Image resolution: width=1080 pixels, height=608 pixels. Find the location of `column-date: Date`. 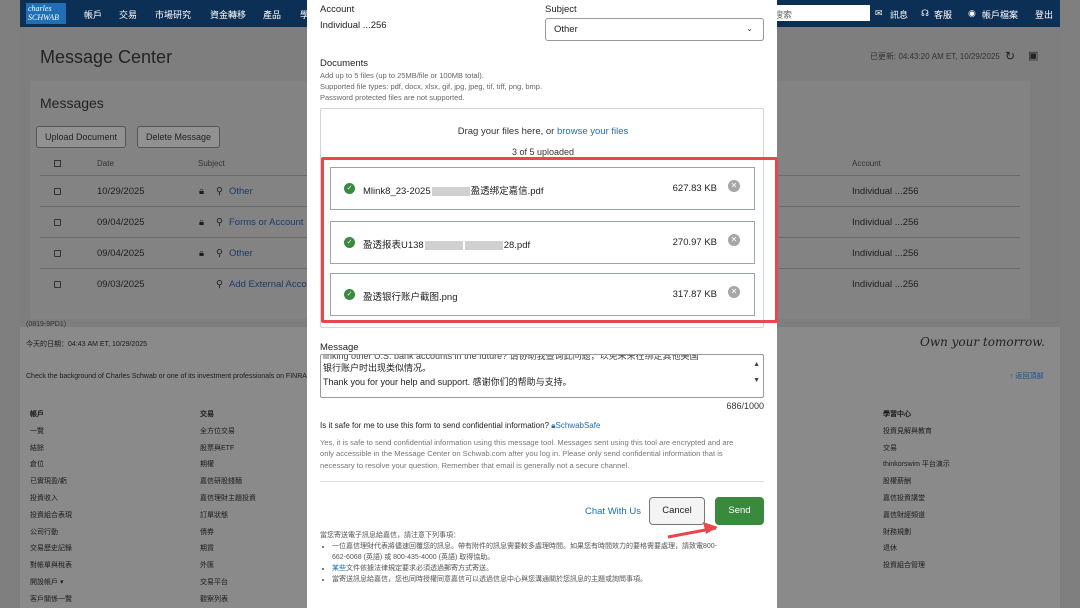

column-date: Date is located at coordinates (105, 163).